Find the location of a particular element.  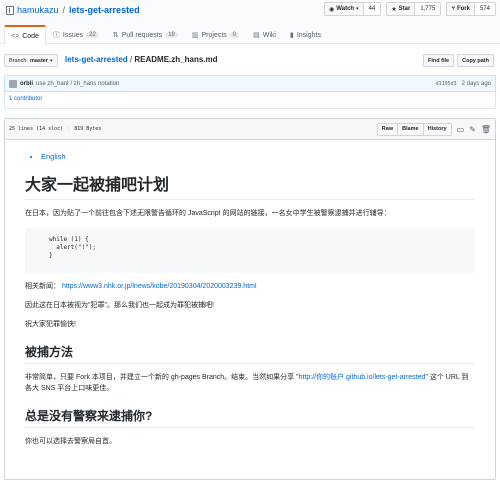

file-actions: Raw Blame History ▭ ✎ 🗑 is located at coordinates (433, 129).